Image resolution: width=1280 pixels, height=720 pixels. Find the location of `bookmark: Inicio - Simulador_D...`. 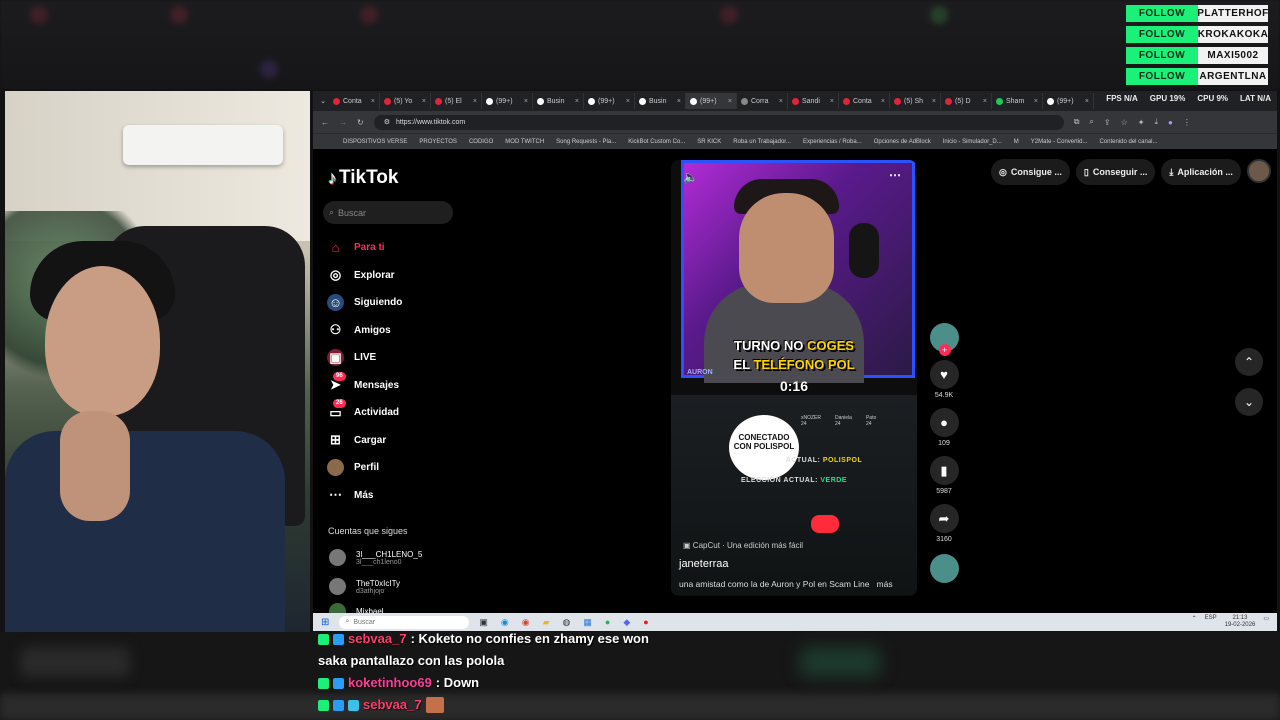

bookmark: Inicio - Simulador_D... is located at coordinates (972, 142).